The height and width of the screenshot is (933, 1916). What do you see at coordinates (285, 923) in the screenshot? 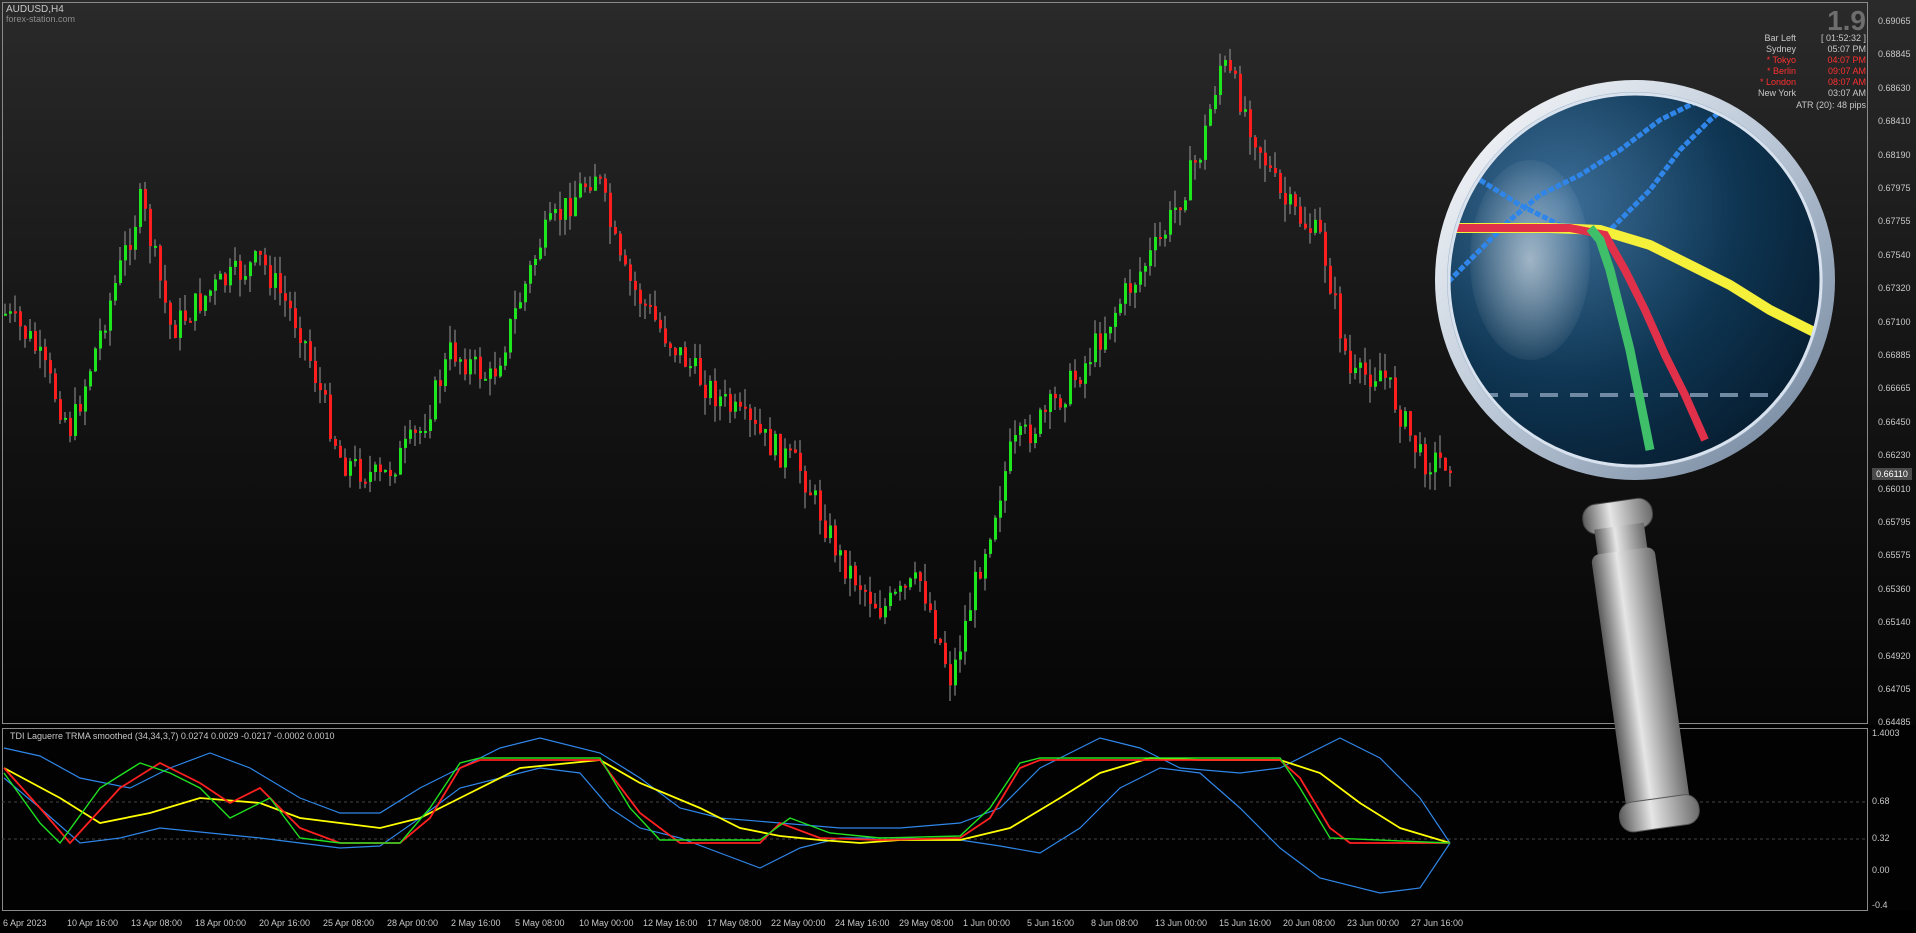
I see `time-tick: 20 Apr 16:00` at bounding box center [285, 923].